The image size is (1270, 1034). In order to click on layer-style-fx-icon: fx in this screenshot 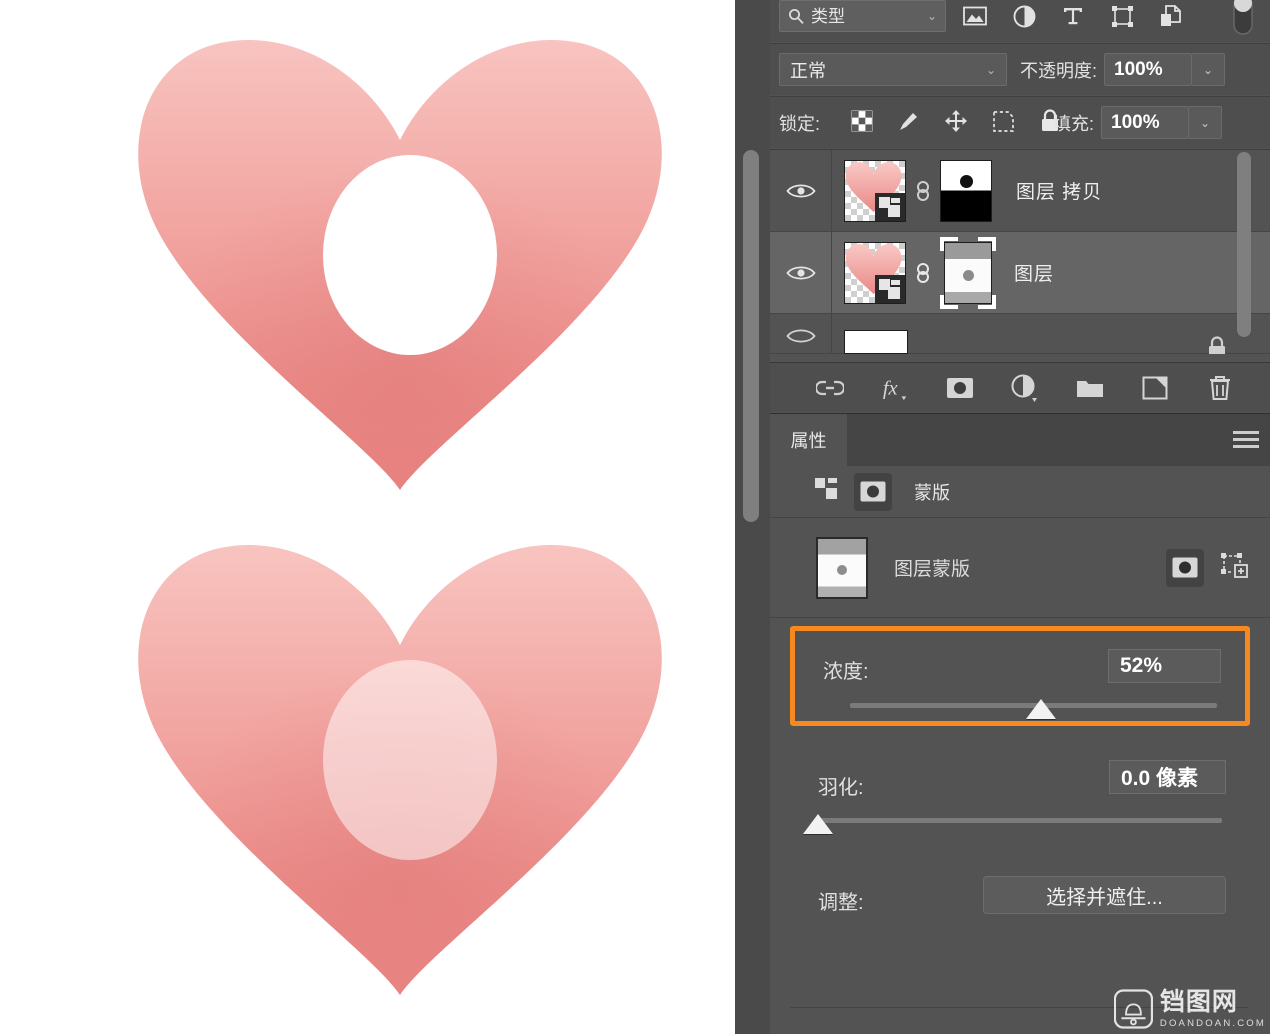, I will do `click(895, 388)`.